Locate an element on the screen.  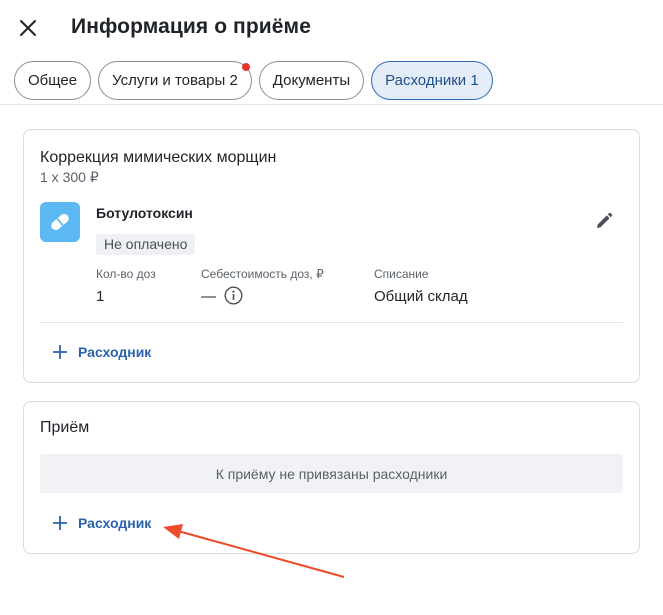
service-price: 1 x 300 ₽ is located at coordinates (69, 177).